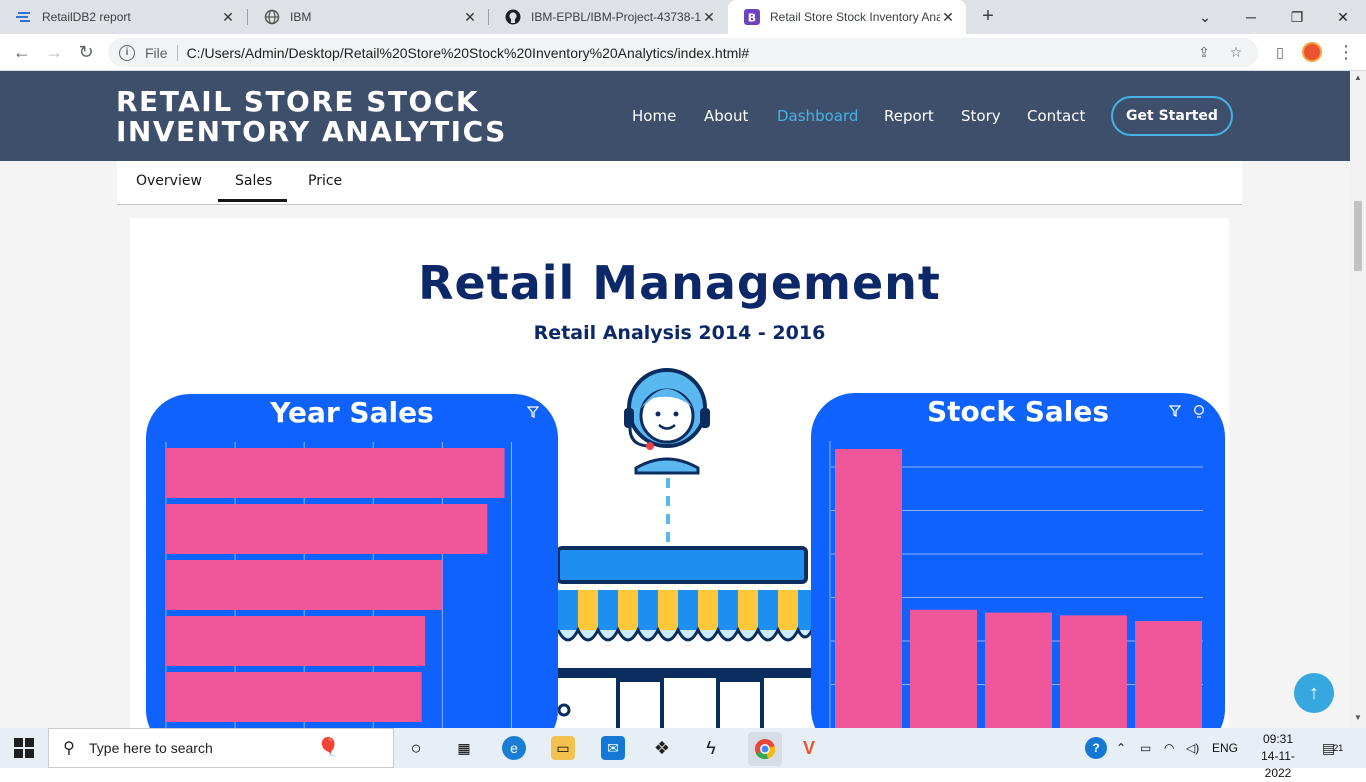 The height and width of the screenshot is (782, 1366). Describe the element at coordinates (272, 17) in the screenshot. I see `globe-icon` at that location.